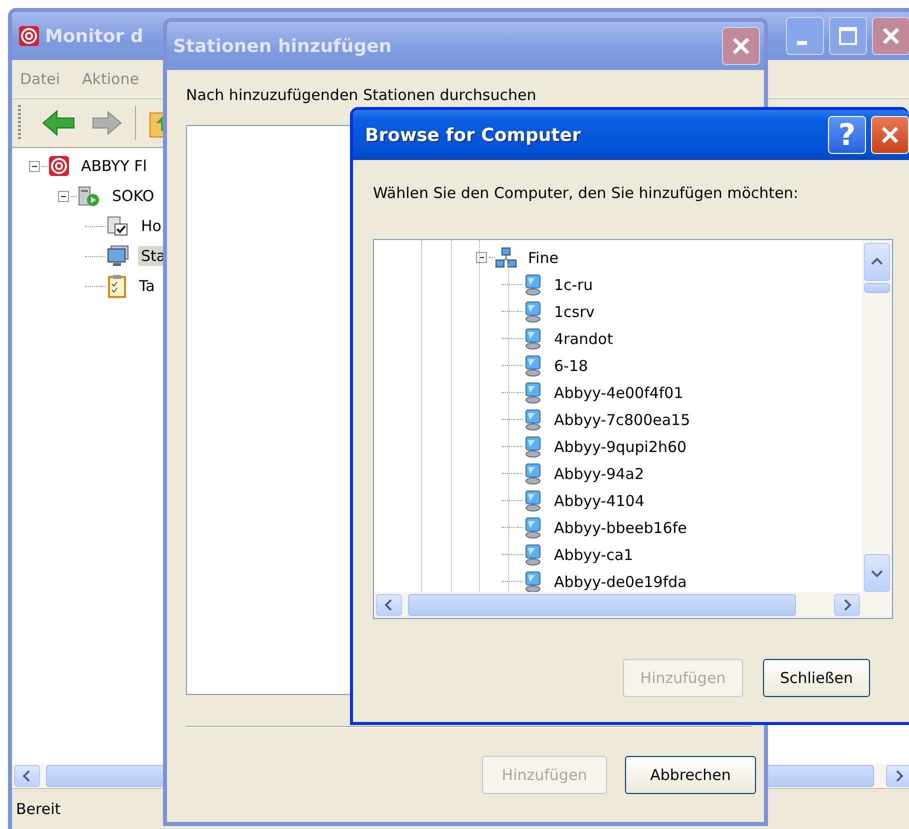 The image size is (909, 829). What do you see at coordinates (89, 196) in the screenshot?
I see `server-icon` at bounding box center [89, 196].